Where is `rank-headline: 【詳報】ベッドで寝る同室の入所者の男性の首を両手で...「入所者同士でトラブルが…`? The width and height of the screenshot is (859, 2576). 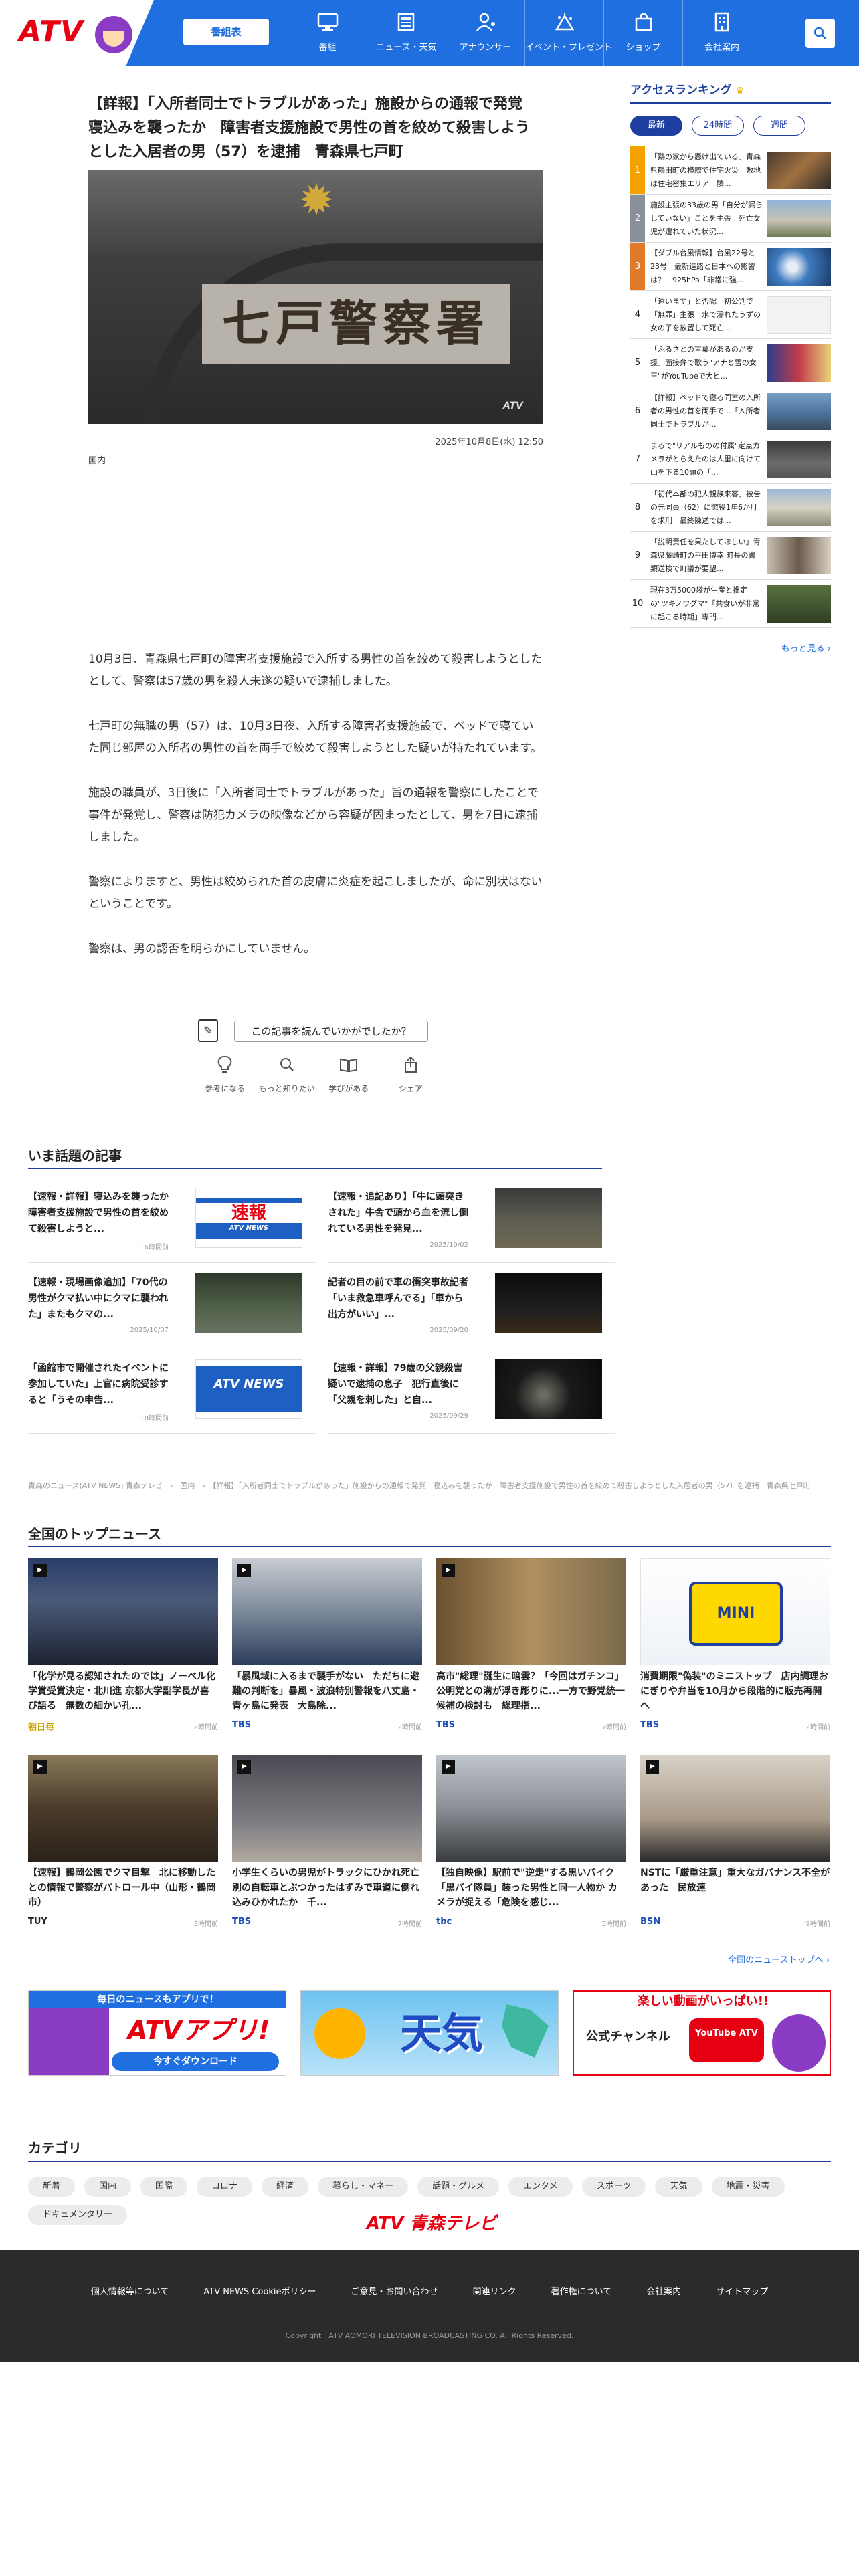
rank-headline: 【詳報】ベッドで寝る同室の入所者の男性の首を両手で...「入所者同士でトラブルが… is located at coordinates (706, 411).